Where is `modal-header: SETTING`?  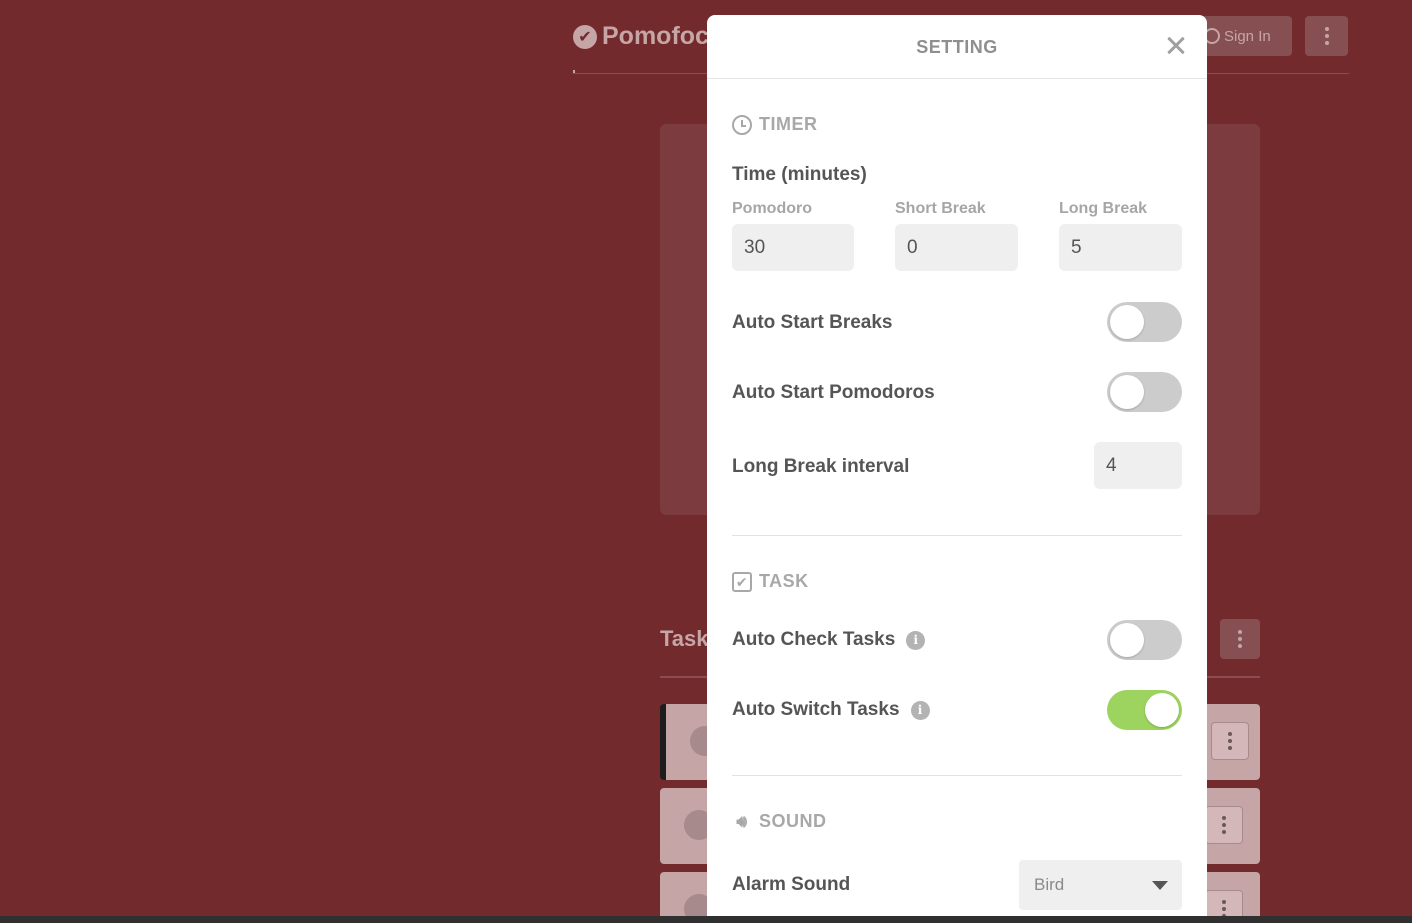
modal-header: SETTING is located at coordinates (957, 47).